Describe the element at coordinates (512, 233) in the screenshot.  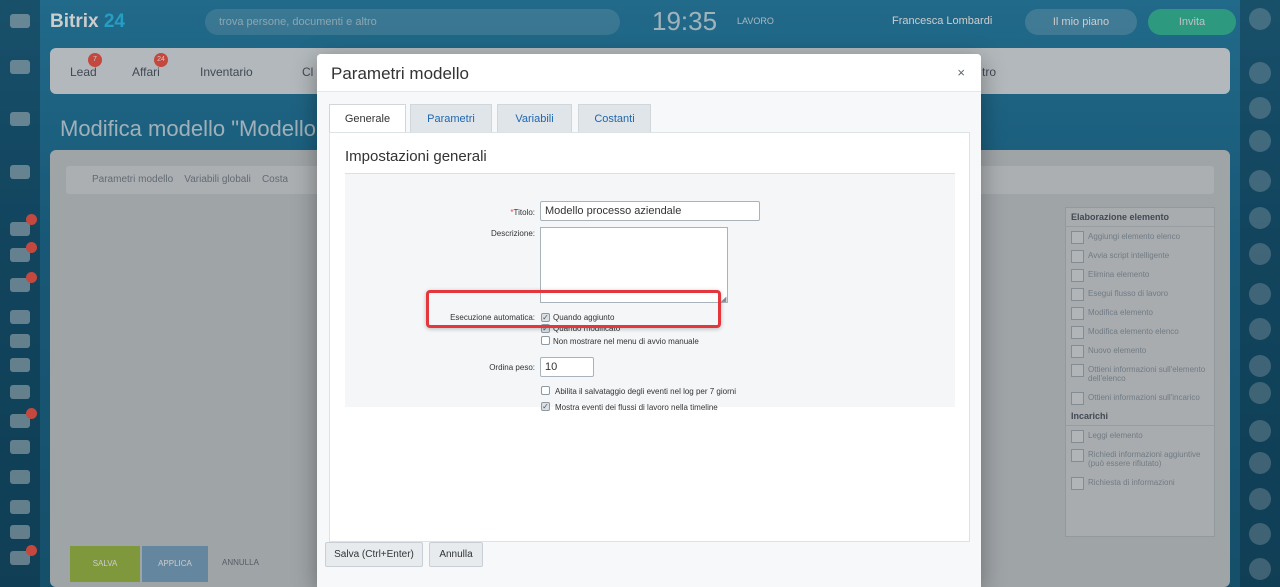
I see `description-label: Descrizione:` at that location.